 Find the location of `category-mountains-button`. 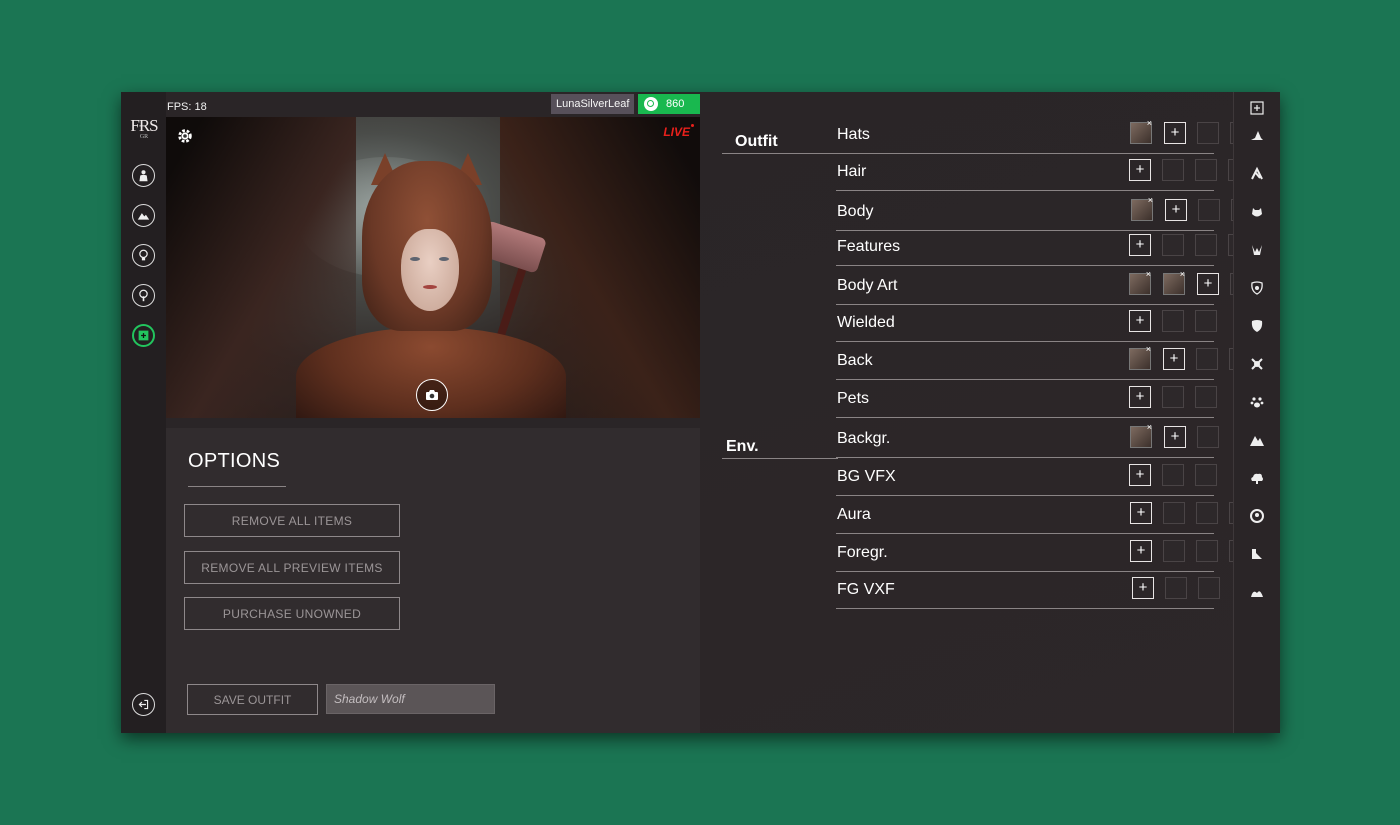

category-mountains-button is located at coordinates (1257, 440).